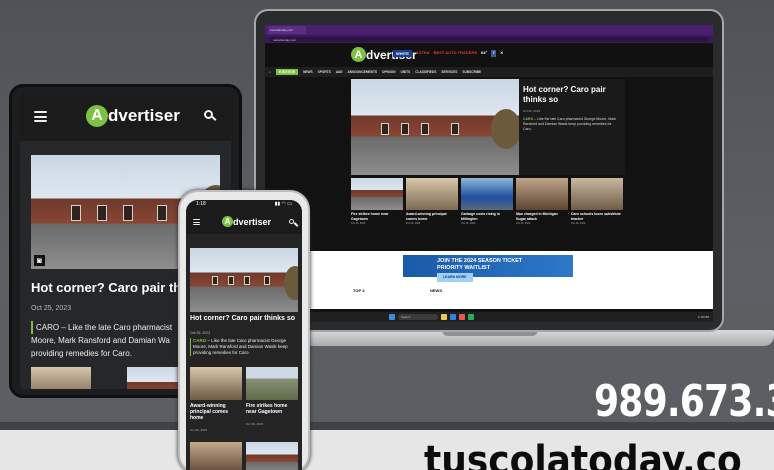  I want to click on nav-item-services: SERVICES, so click(449, 72).